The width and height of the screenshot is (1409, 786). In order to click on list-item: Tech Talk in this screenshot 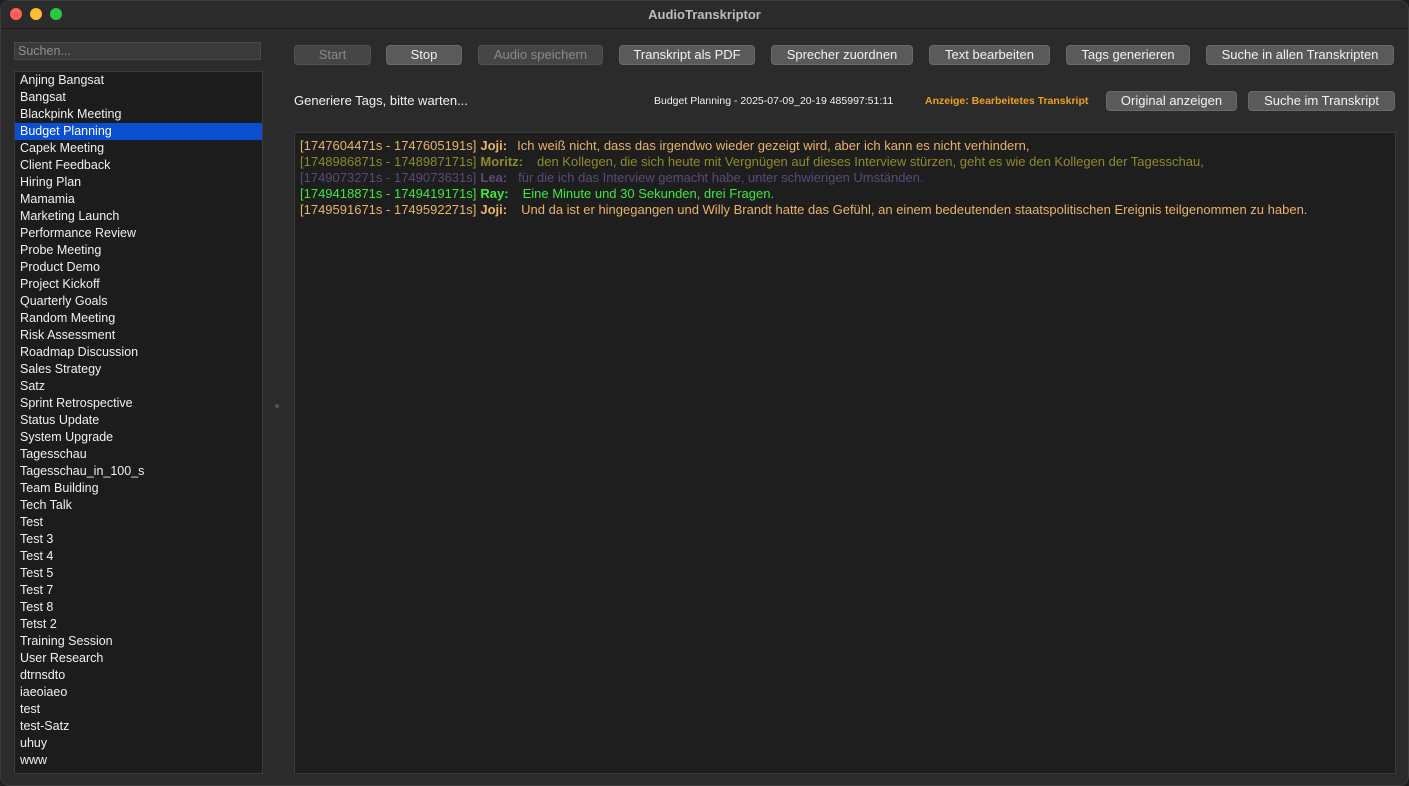, I will do `click(138, 505)`.